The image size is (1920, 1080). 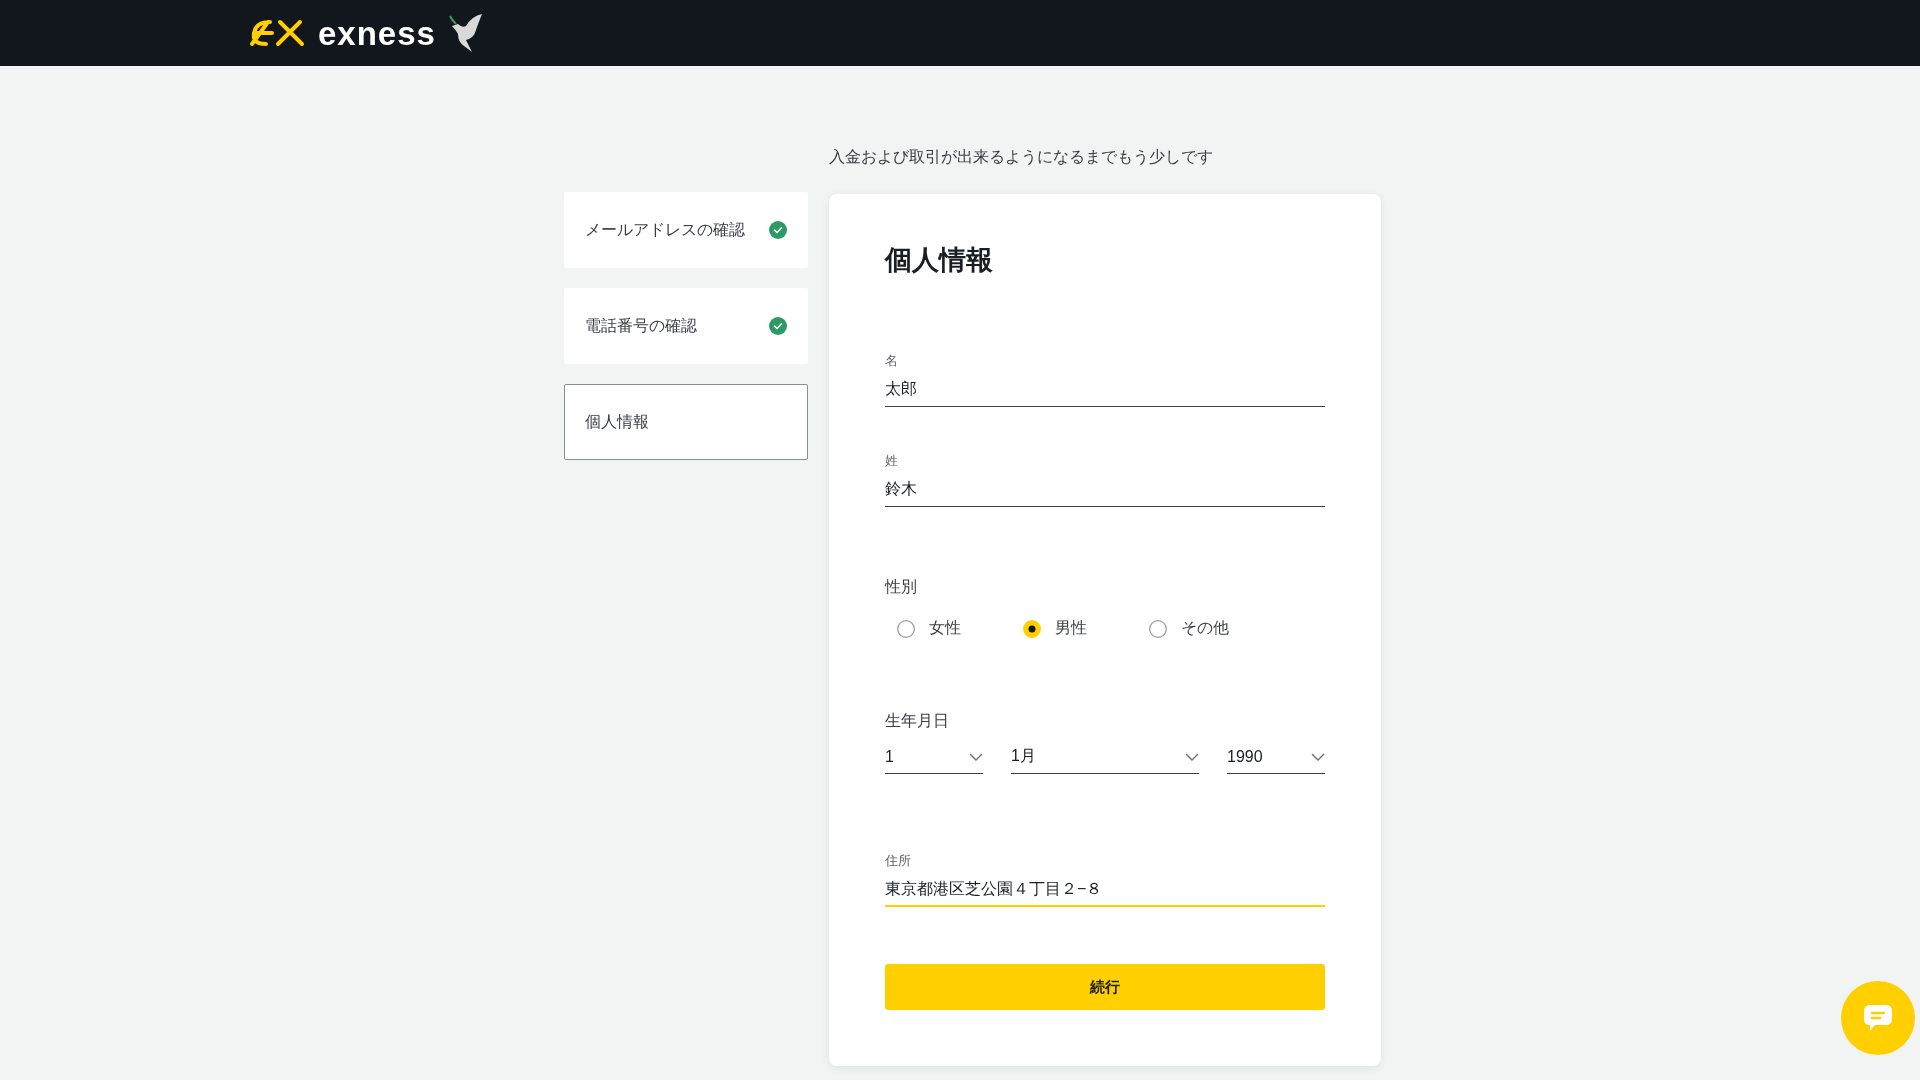 What do you see at coordinates (939, 260) in the screenshot?
I see `form-title: 個人情報` at bounding box center [939, 260].